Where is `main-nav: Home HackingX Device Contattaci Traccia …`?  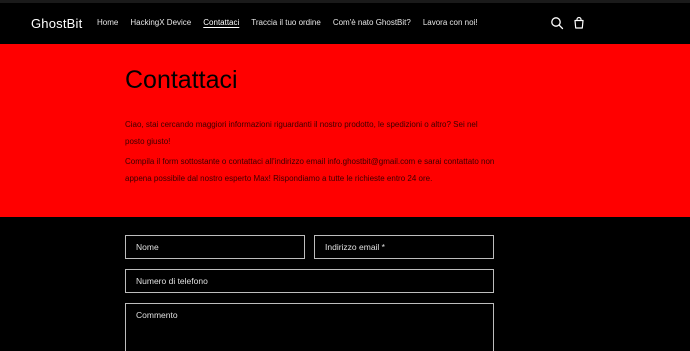
main-nav: Home HackingX Device Contattaci Traccia … is located at coordinates (293, 22).